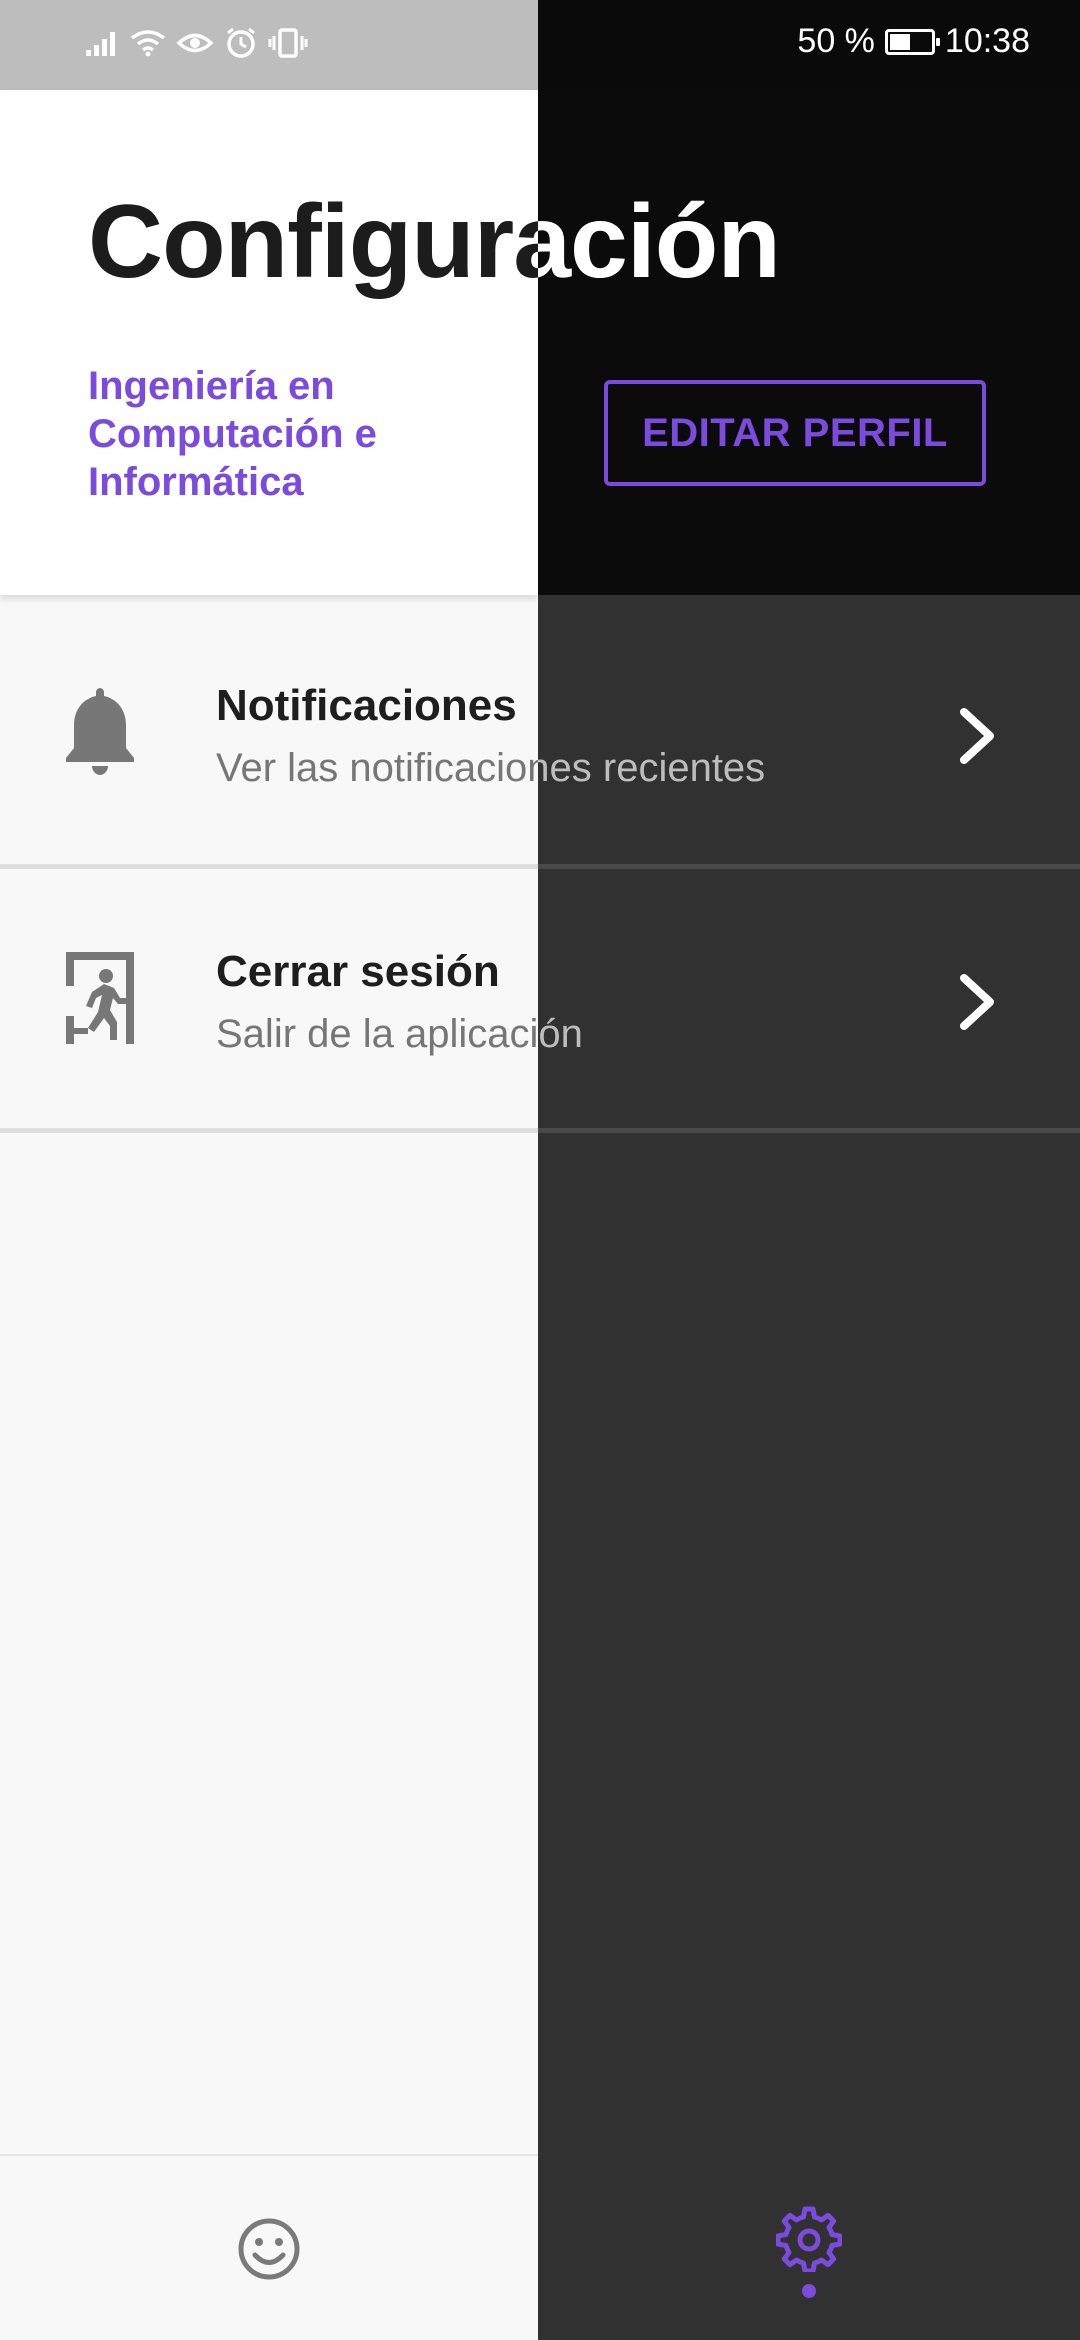 This screenshot has height=2340, width=1080. Describe the element at coordinates (100, 998) in the screenshot. I see `exit-door-icon` at that location.